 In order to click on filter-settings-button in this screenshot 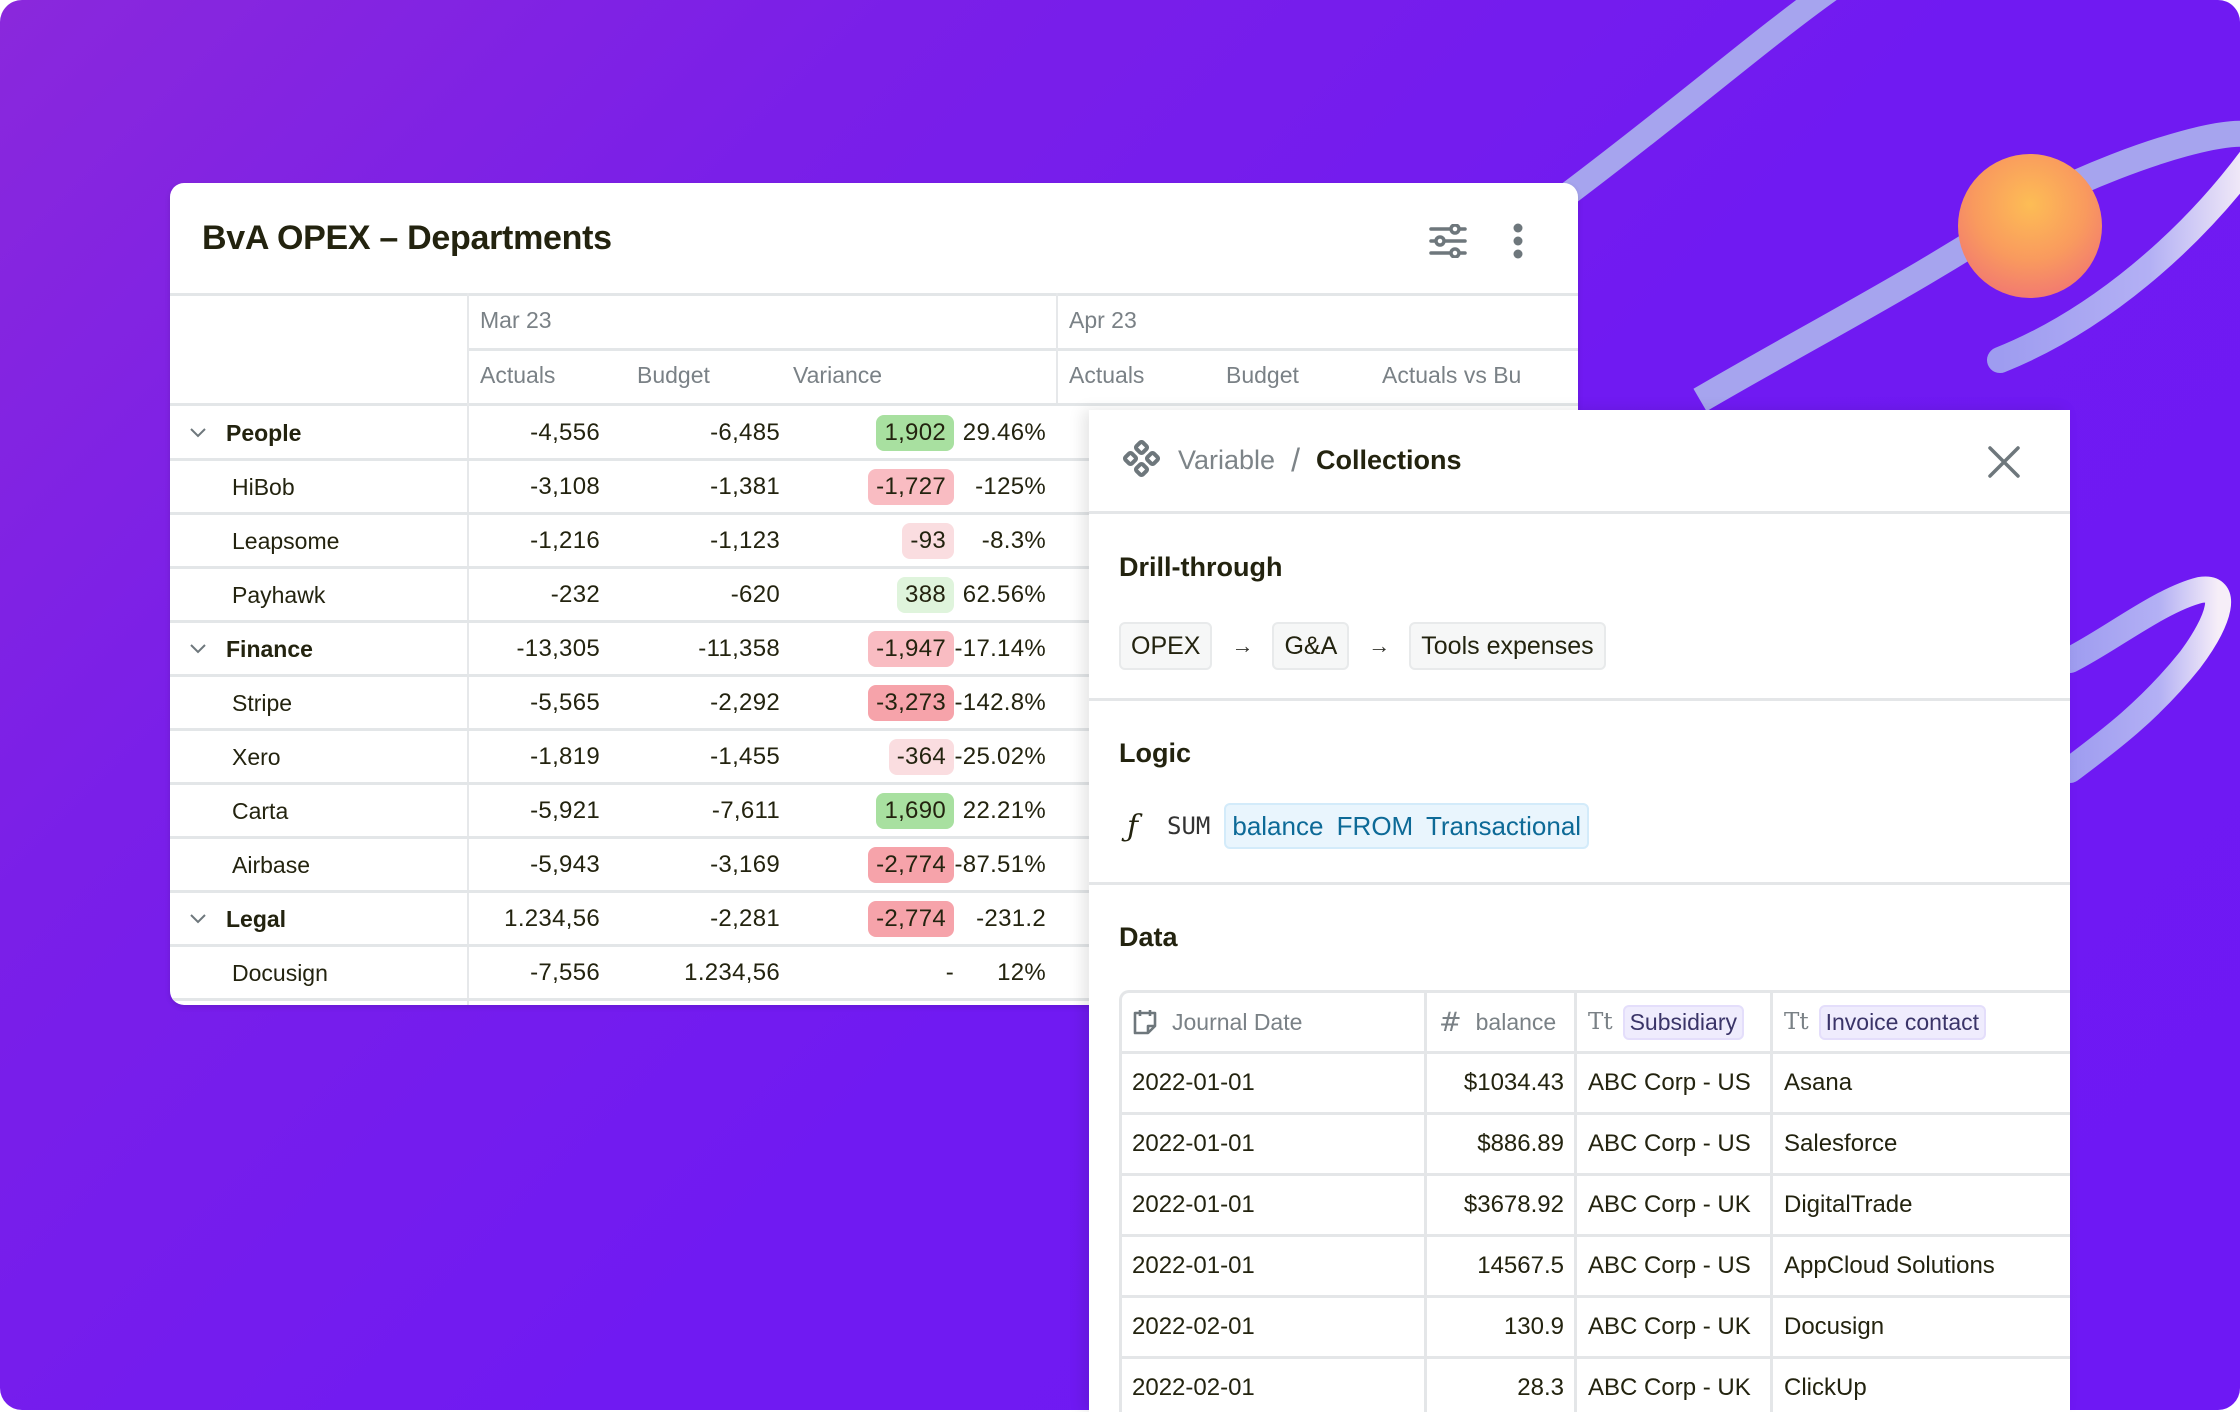, I will do `click(1448, 241)`.